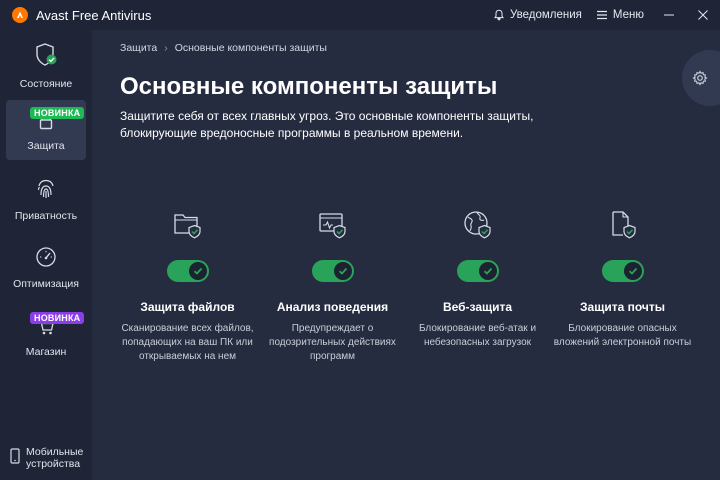 This screenshot has height=480, width=720. What do you see at coordinates (622, 271) in the screenshot?
I see `mail-shield-toggle` at bounding box center [622, 271].